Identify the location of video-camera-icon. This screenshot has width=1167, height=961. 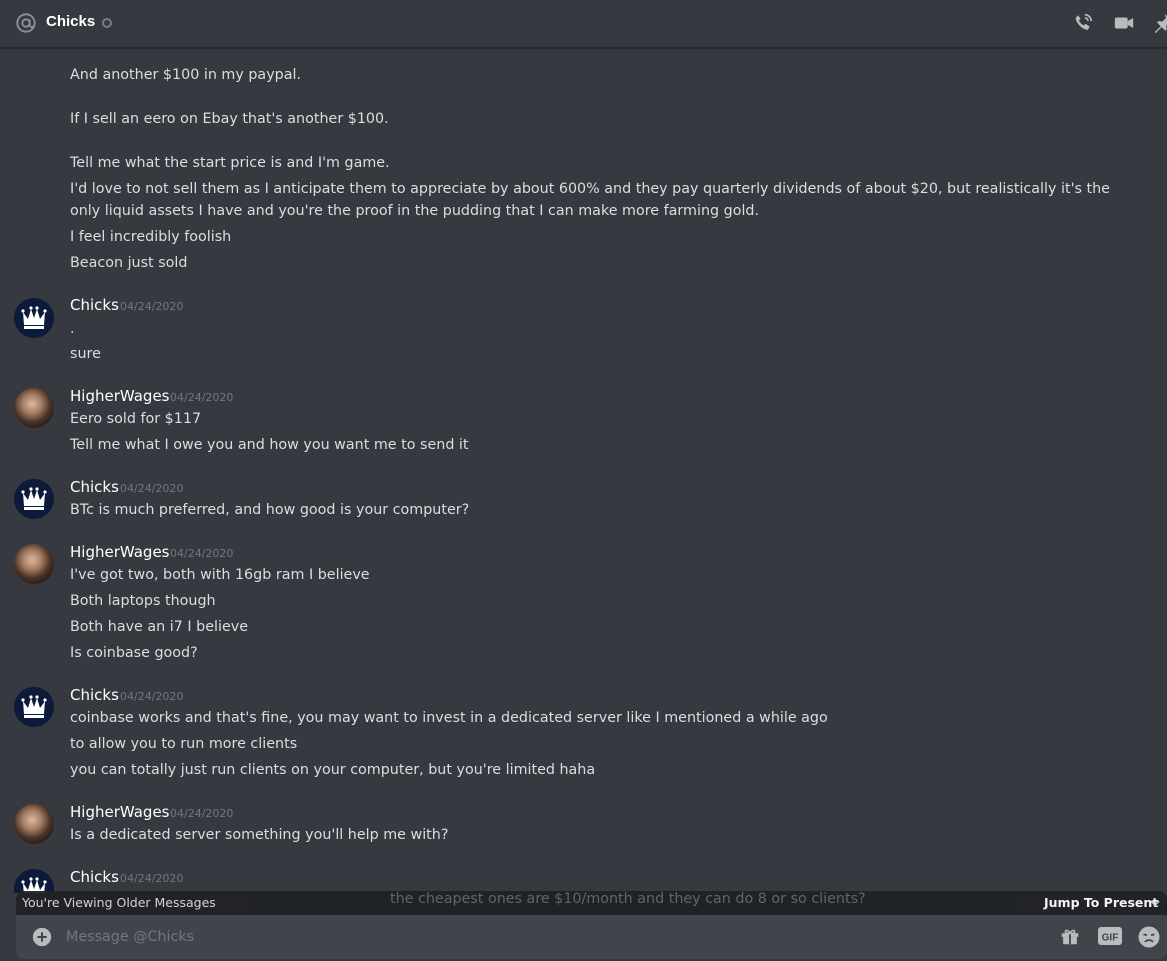
(1124, 23).